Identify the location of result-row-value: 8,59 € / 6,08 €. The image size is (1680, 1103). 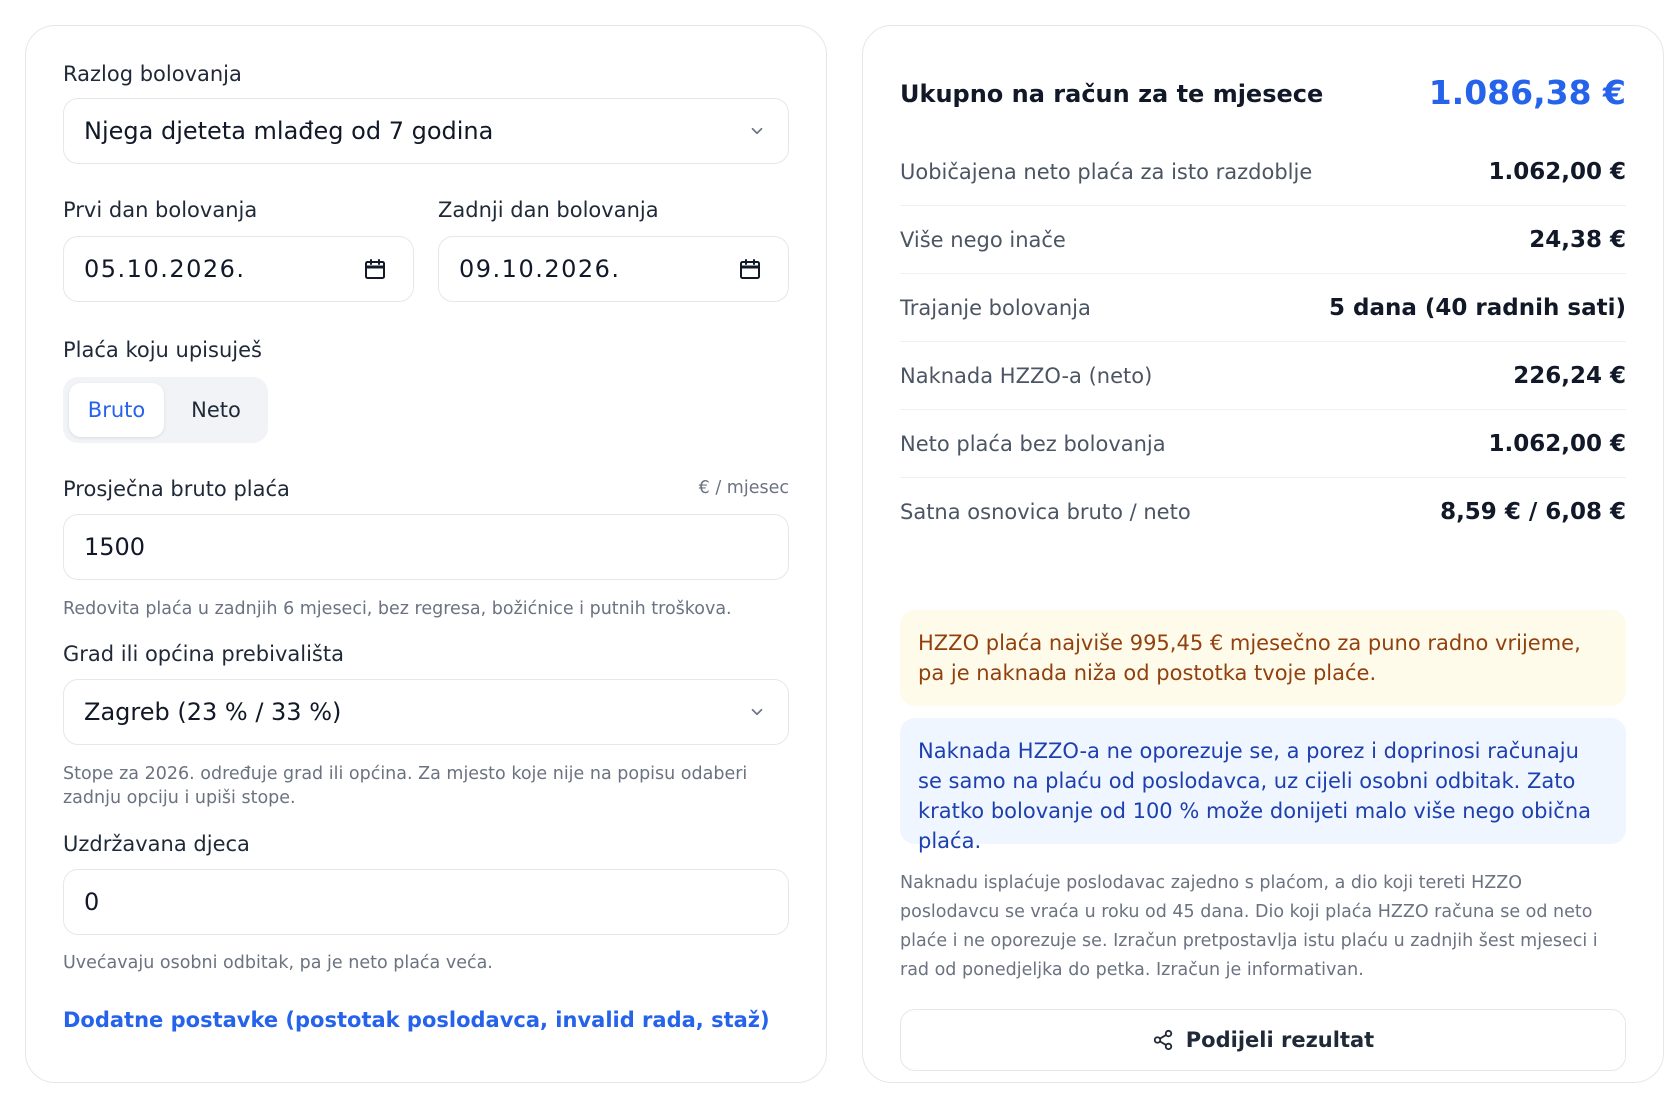
(1533, 512).